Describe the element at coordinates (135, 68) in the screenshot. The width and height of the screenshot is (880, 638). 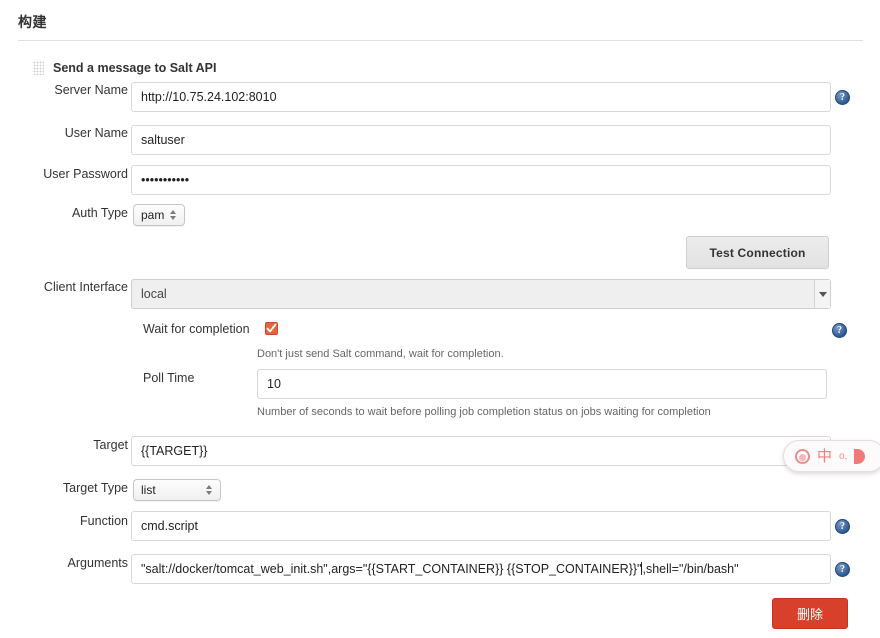
I see `block-title: Send a message to Salt API` at that location.